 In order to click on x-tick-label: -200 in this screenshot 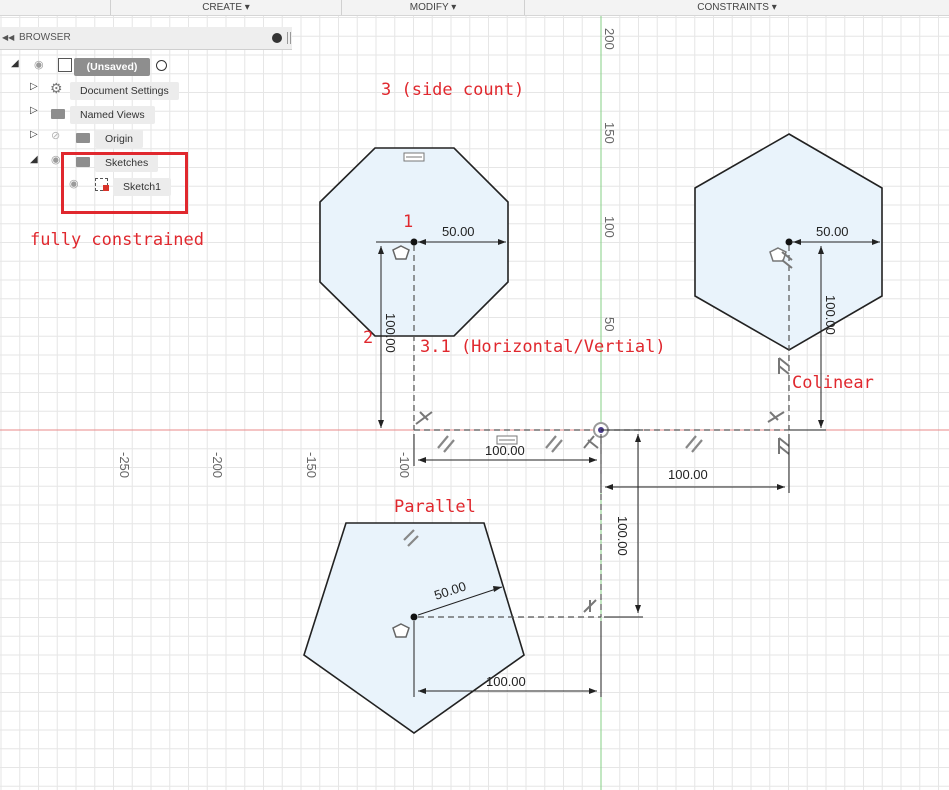, I will do `click(217, 465)`.